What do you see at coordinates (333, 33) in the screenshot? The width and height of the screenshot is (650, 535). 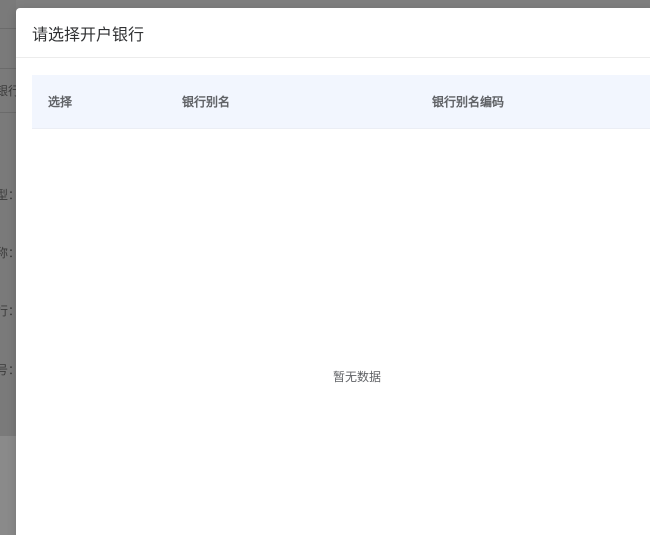 I see `dialog-header: 请选择开户银行` at bounding box center [333, 33].